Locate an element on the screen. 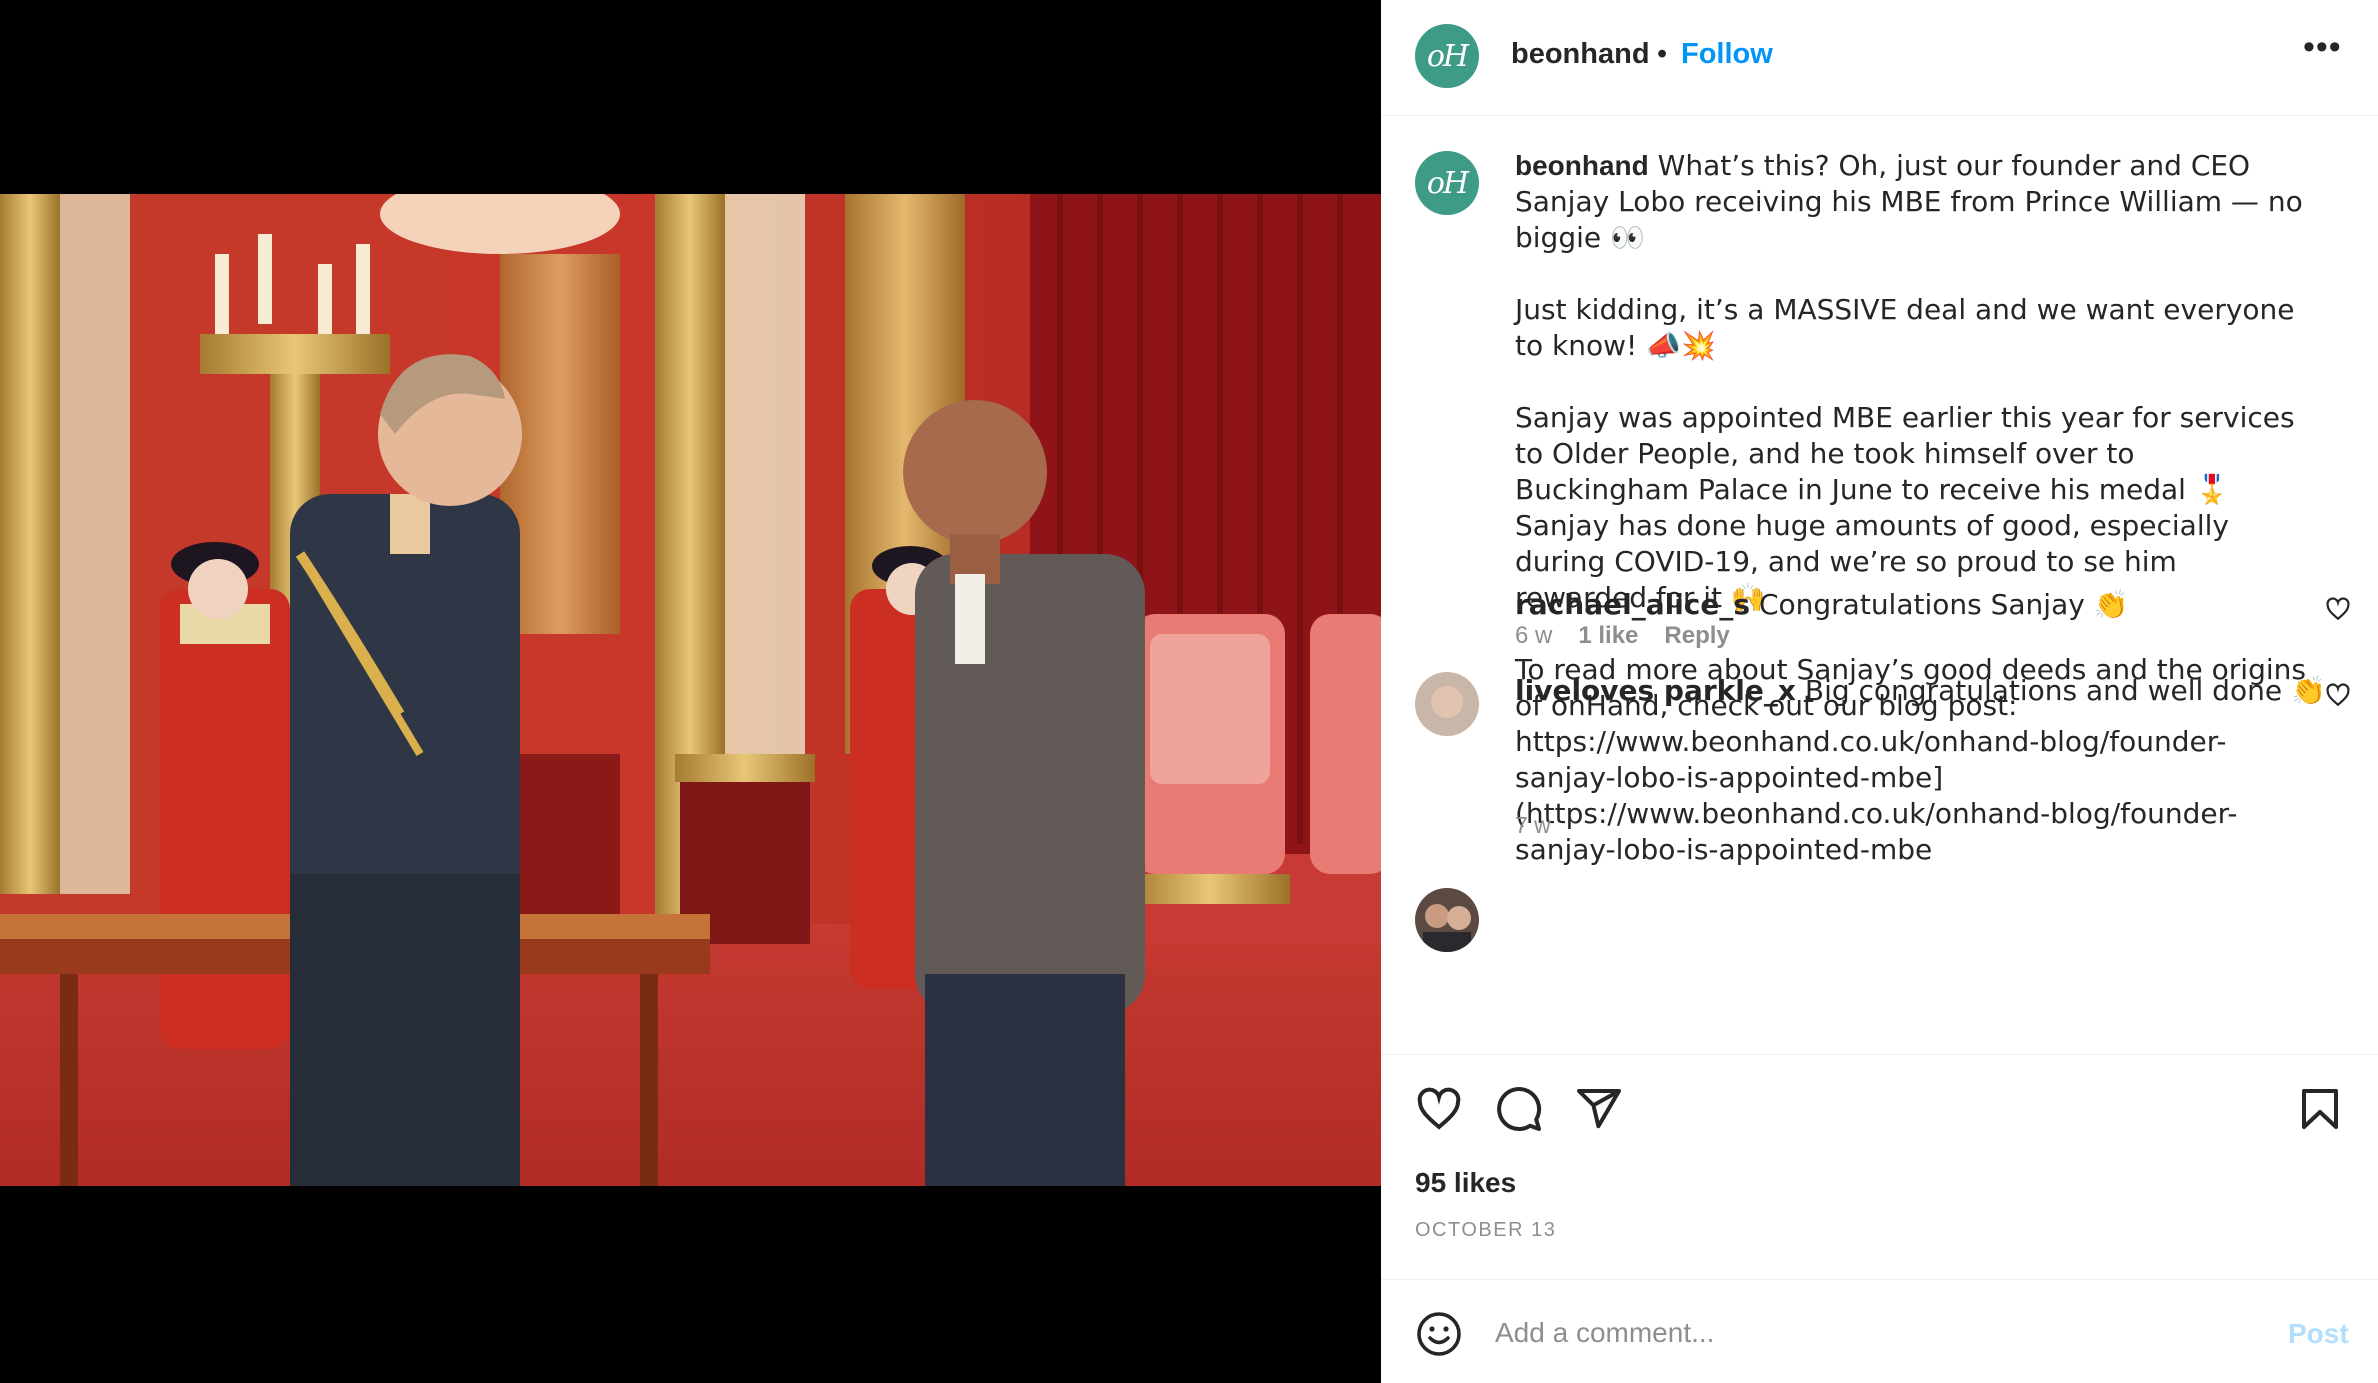 This screenshot has height=1383, width=2378. comment-username: liveloves parkle_x is located at coordinates (1655, 690).